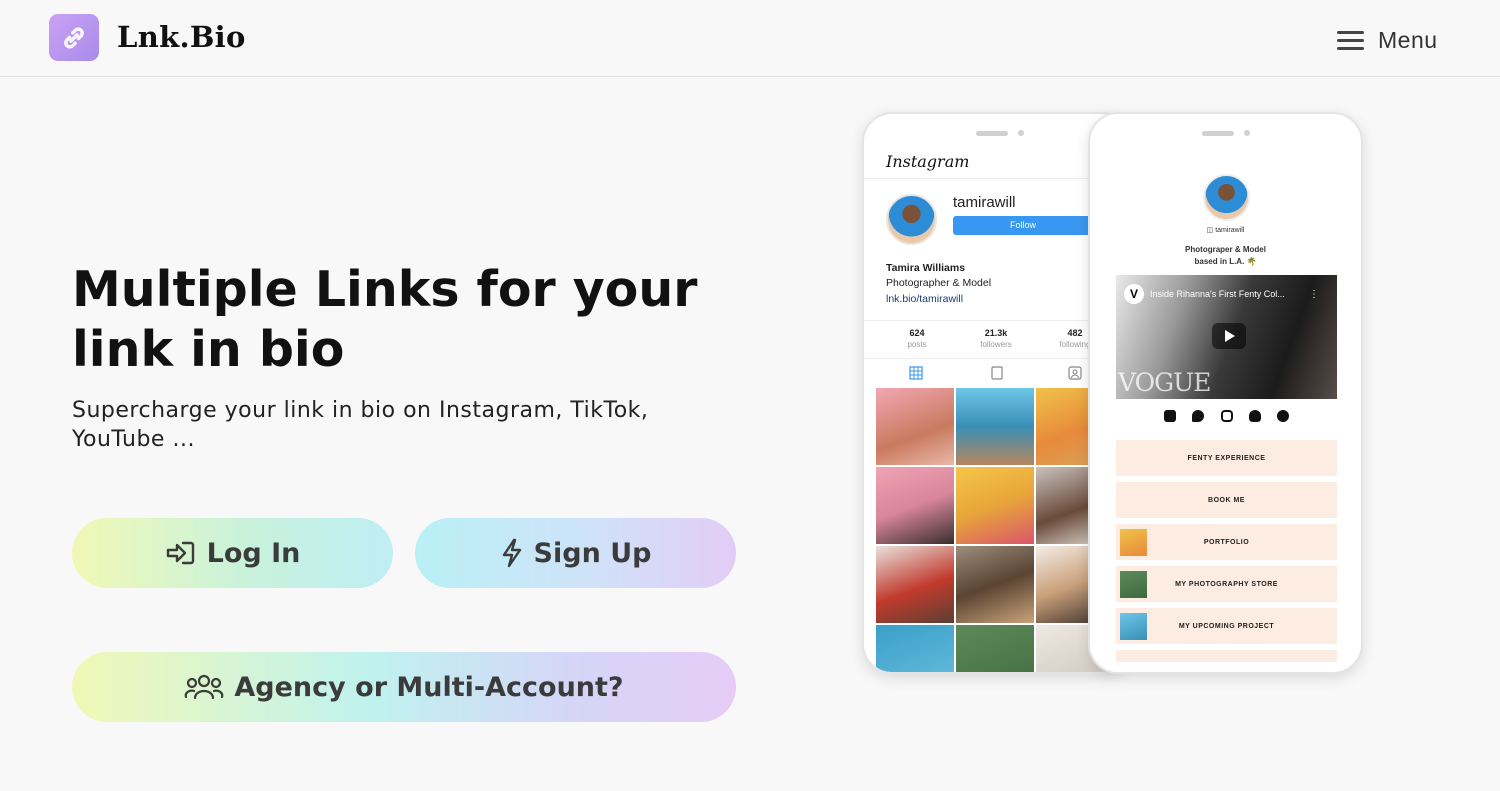  I want to click on instagram-icon, so click(1226, 416).